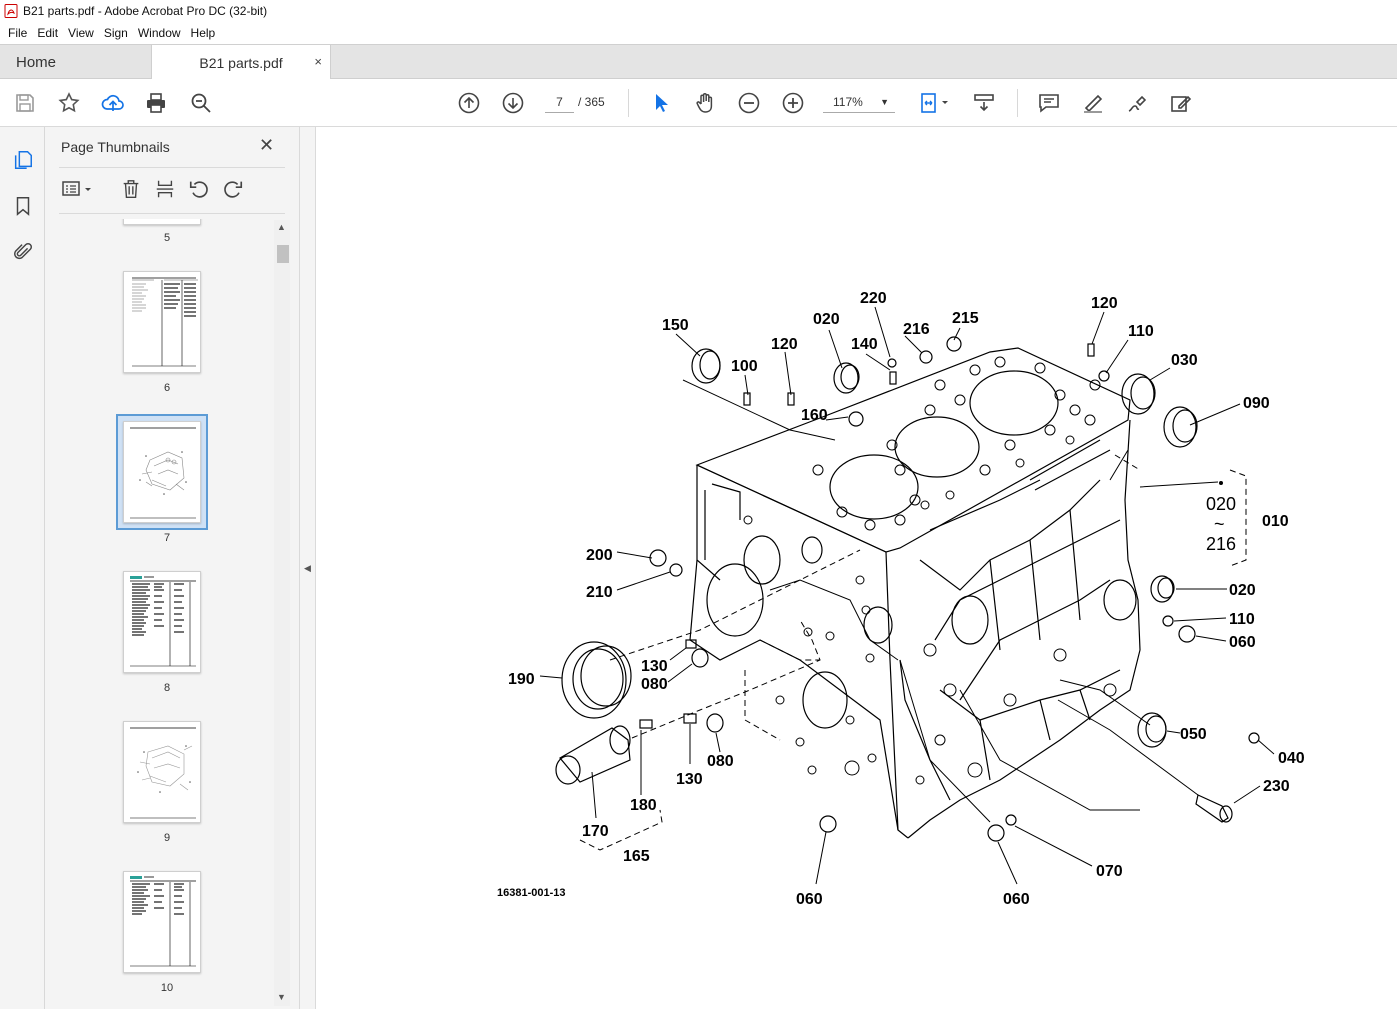 The width and height of the screenshot is (1397, 1012). Describe the element at coordinates (873, 298) in the screenshot. I see `callout-label: 220` at that location.